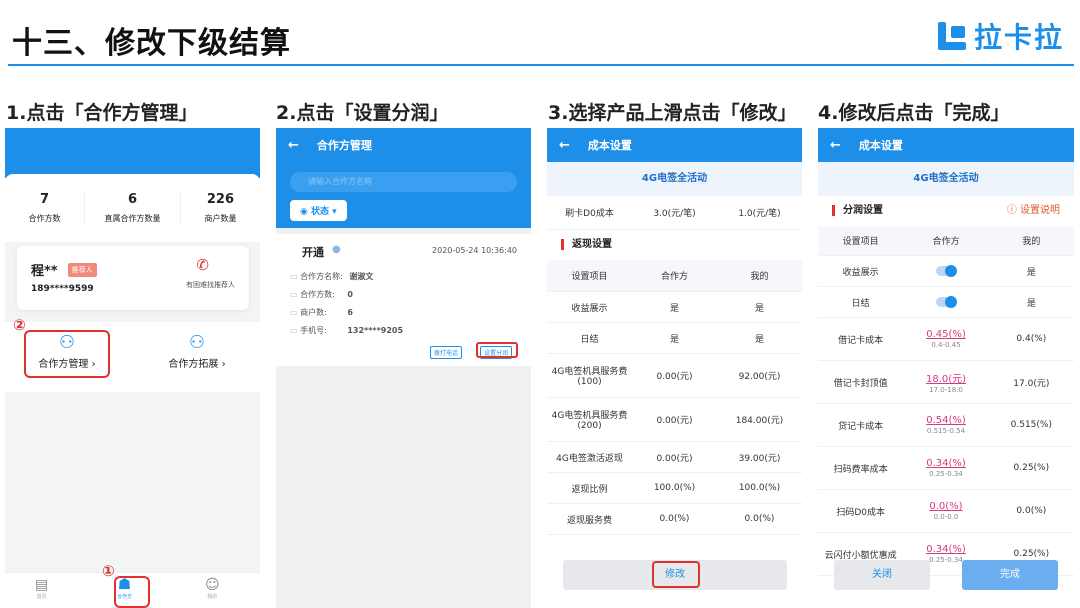 This screenshot has width=1080, height=608. I want to click on menu-partner-expand: ⚇ 合作方拓展 ›, so click(197, 351).